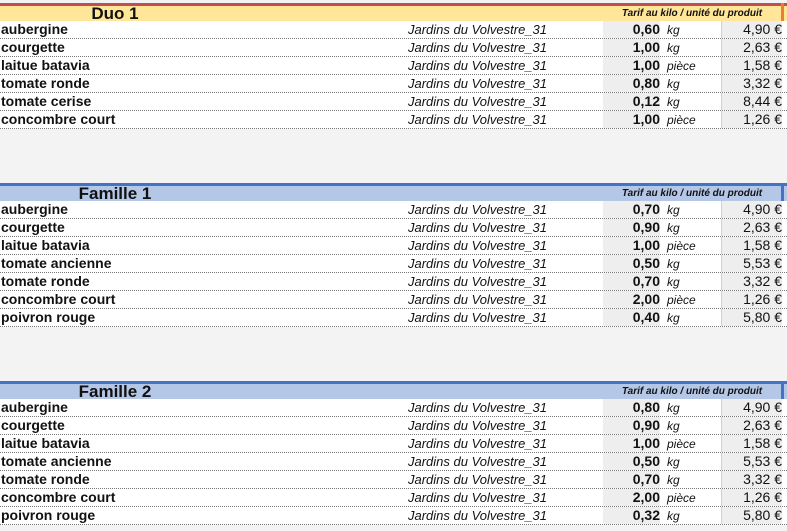 Image resolution: width=787 pixels, height=531 pixels. I want to click on section-title: Famille 1, so click(115, 193).